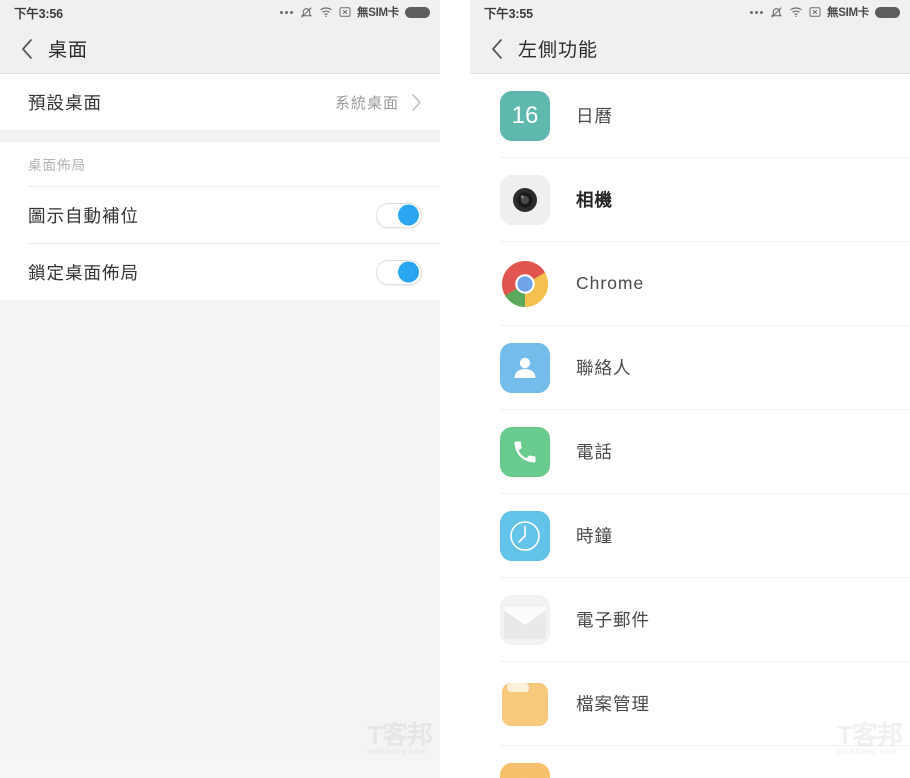 The width and height of the screenshot is (910, 778). I want to click on section-header: 桌面佈局, so click(220, 164).